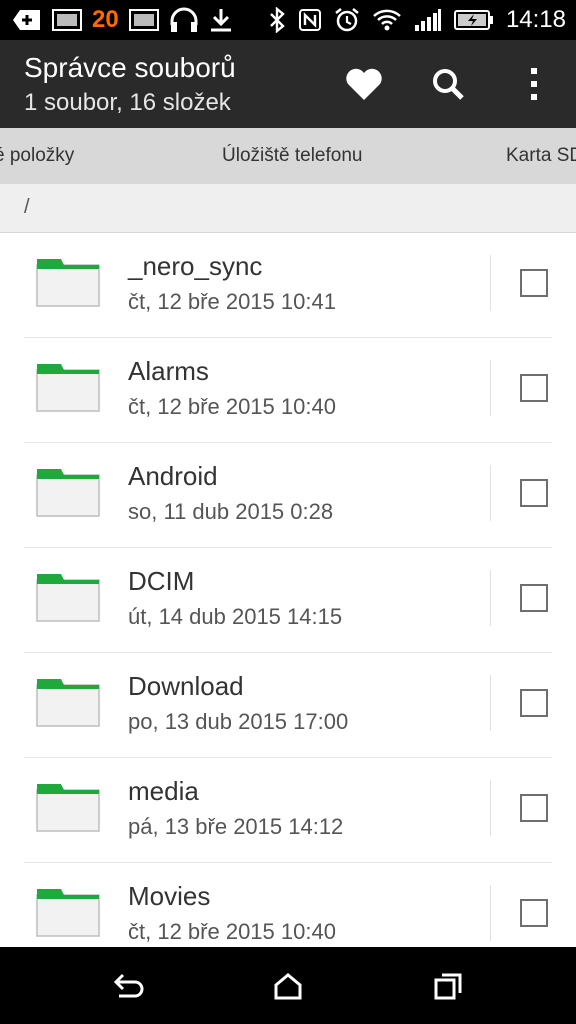 The width and height of the screenshot is (576, 1024). I want to click on back-button, so click(128, 985).